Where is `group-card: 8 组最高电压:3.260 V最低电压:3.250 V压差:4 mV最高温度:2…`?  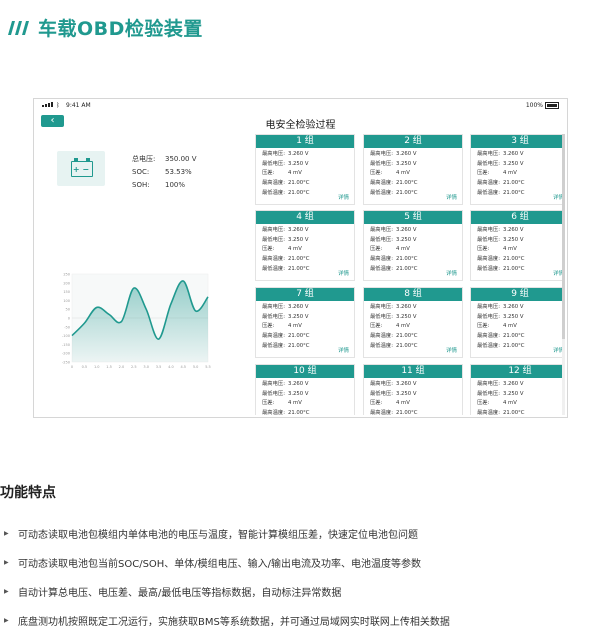 group-card: 8 组最高电压:3.260 V最低电压:3.250 V压差:4 mV最高温度:2… is located at coordinates (413, 322).